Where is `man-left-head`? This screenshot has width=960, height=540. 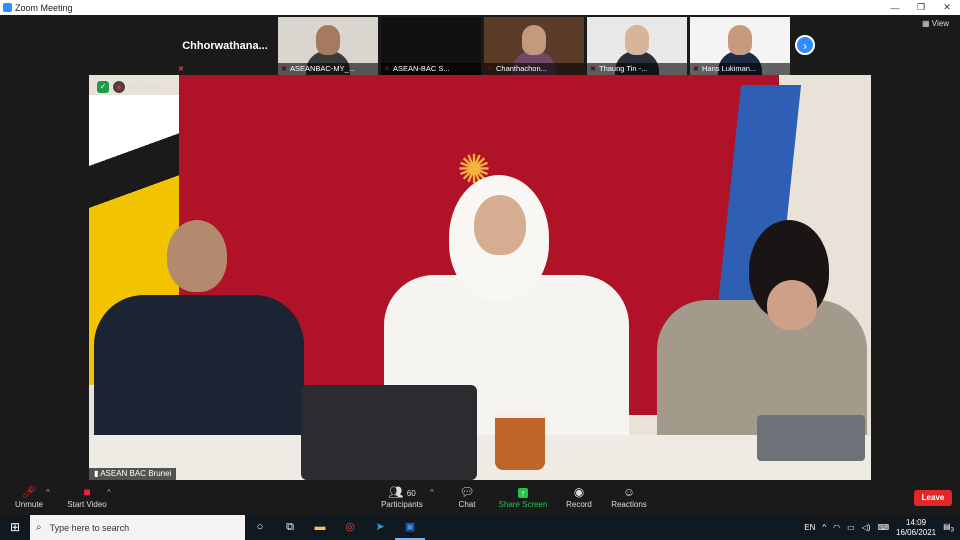
man-left-head is located at coordinates (197, 256).